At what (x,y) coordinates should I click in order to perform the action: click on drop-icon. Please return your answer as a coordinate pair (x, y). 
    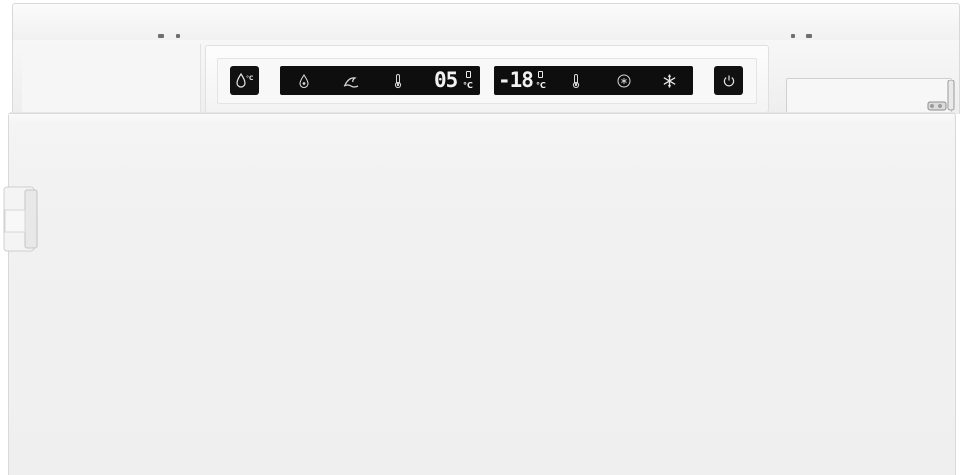
    Looking at the image, I should click on (304, 81).